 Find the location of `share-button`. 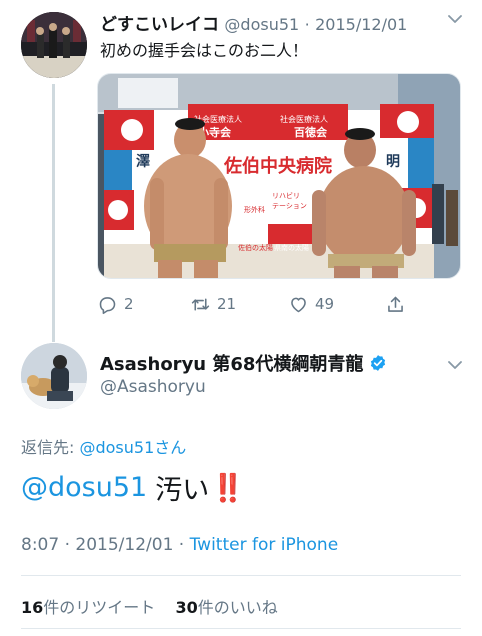

share-button is located at coordinates (395, 304).